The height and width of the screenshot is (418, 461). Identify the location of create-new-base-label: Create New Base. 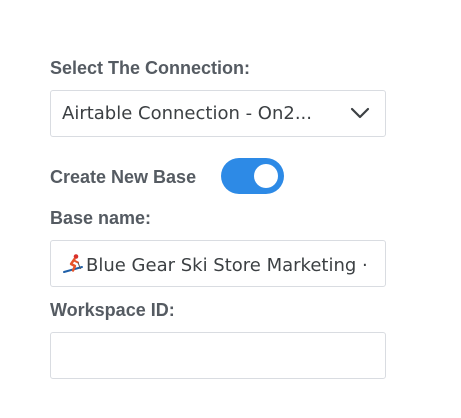
(123, 177).